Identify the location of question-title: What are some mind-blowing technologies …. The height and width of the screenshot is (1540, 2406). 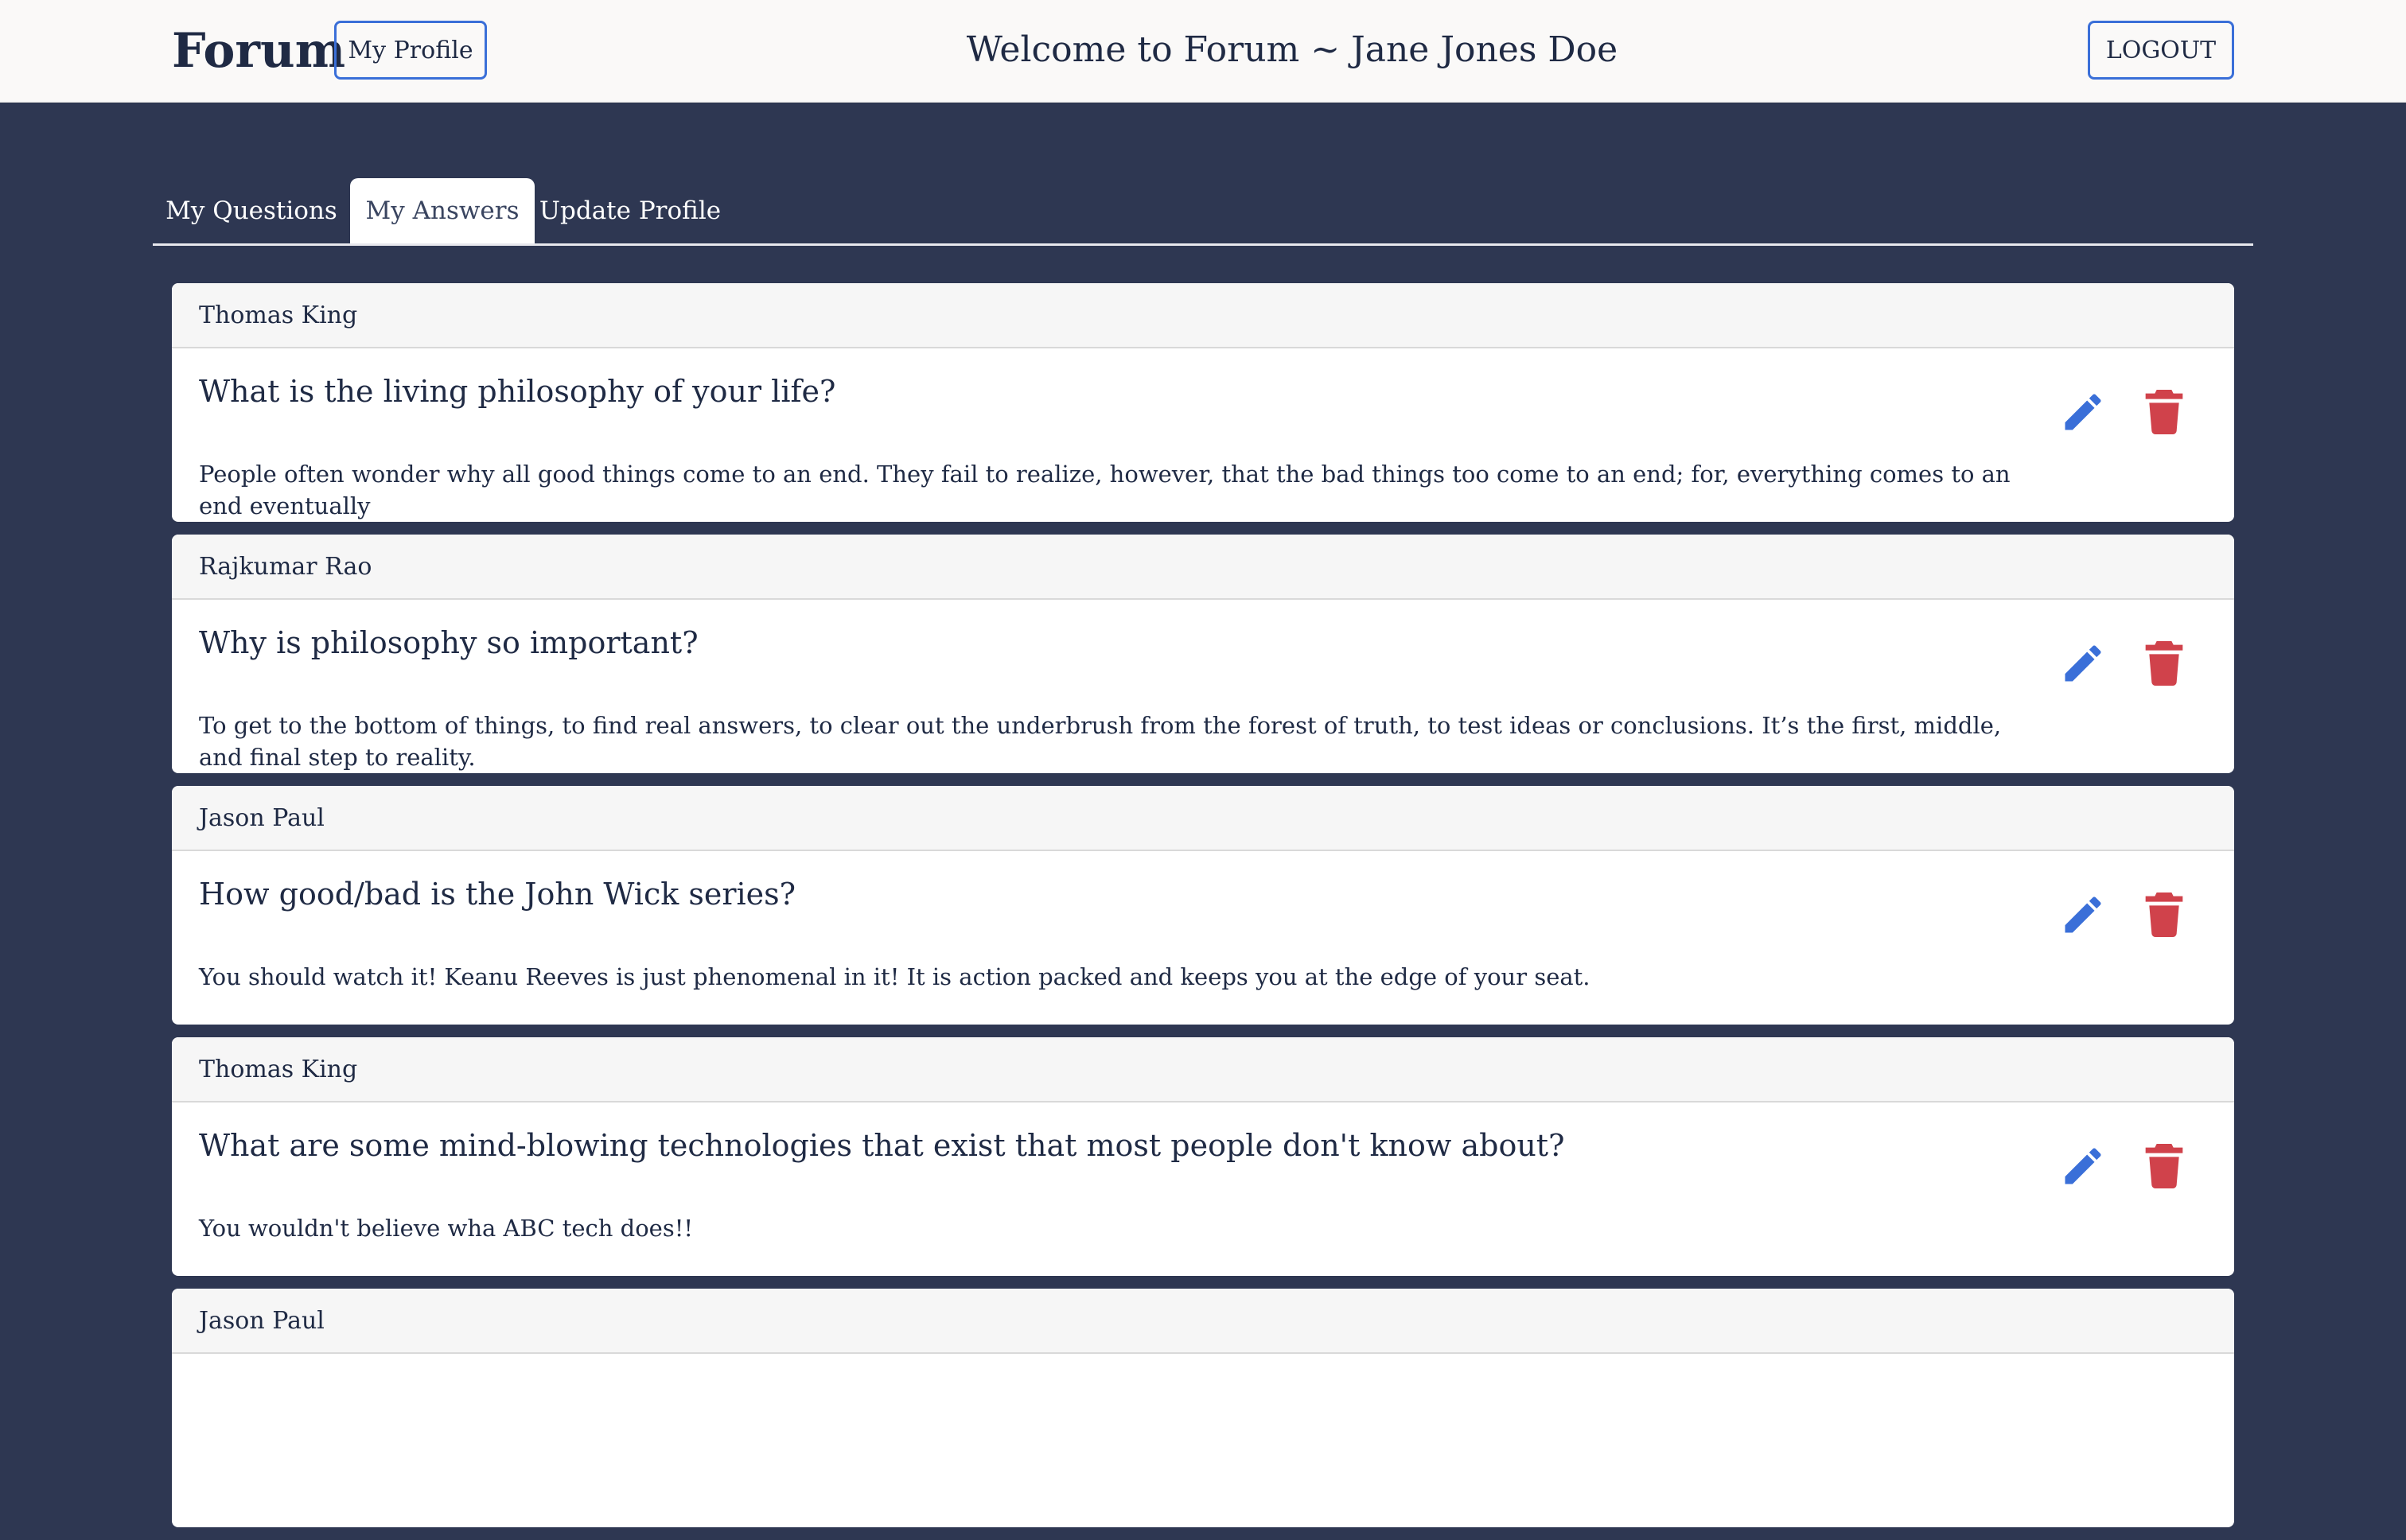
(881, 1145).